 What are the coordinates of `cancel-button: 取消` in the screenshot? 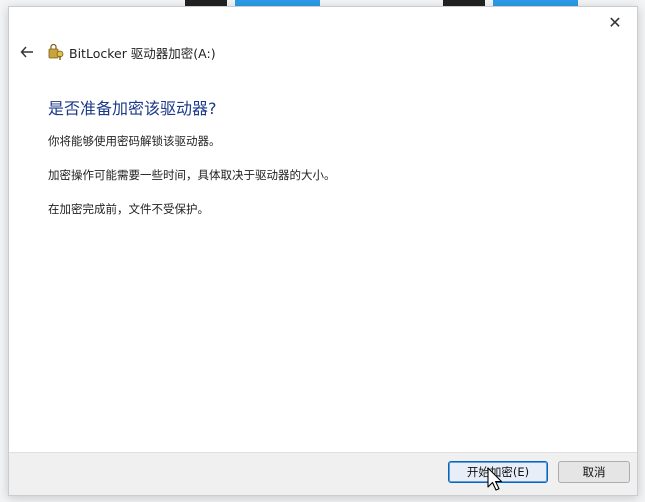 It's located at (594, 472).